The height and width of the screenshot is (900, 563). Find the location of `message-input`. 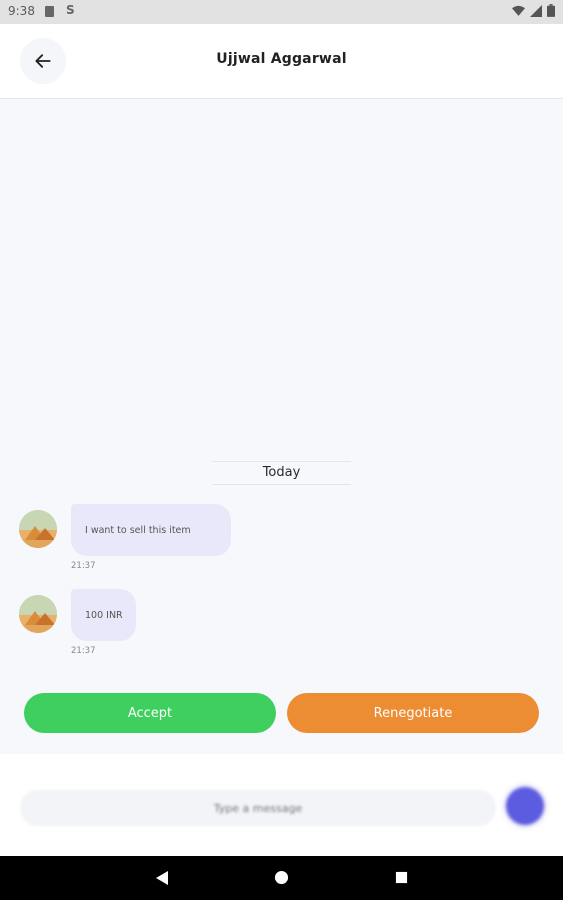

message-input is located at coordinates (258, 808).